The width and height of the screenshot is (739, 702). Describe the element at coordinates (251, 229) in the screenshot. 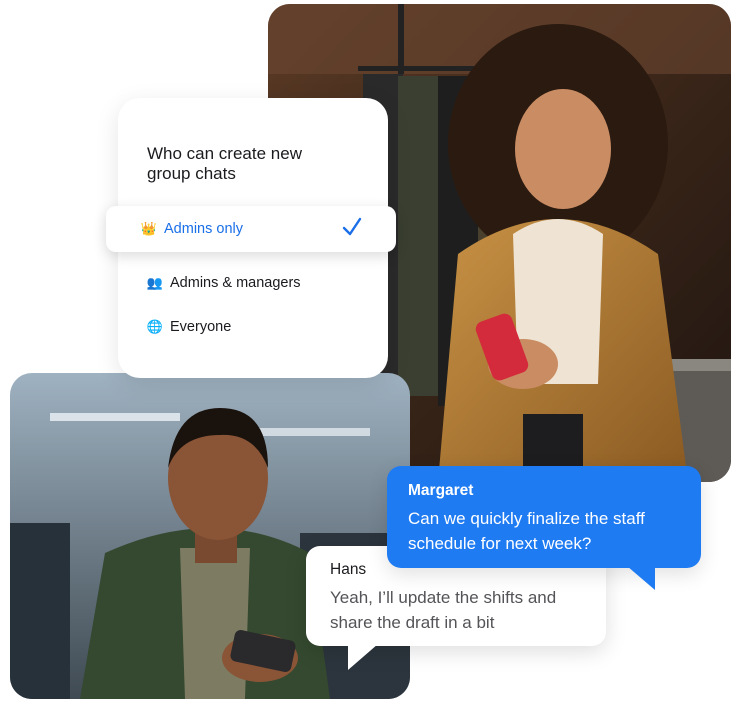

I see `option-admins-only: 👑 Admins only` at that location.